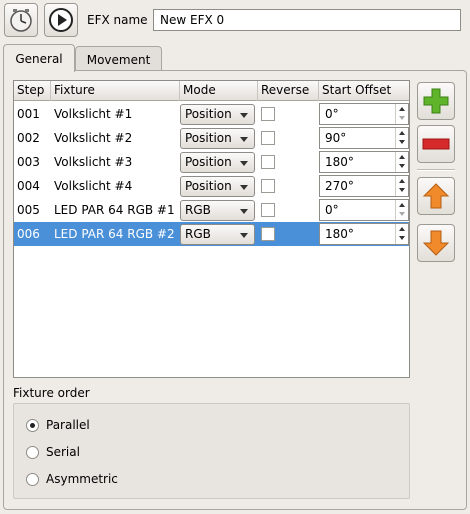  What do you see at coordinates (364, 138) in the screenshot?
I see `start-offset-spinbox: 90°` at bounding box center [364, 138].